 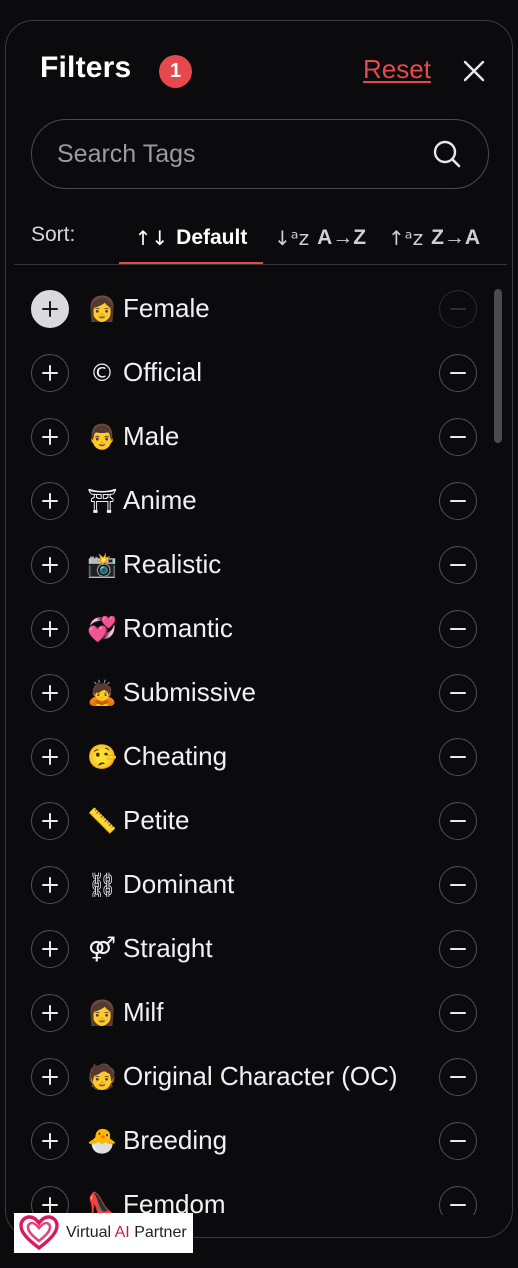 What do you see at coordinates (242, 1076) in the screenshot?
I see `tag-label: 🧑 Original Character (OC)` at bounding box center [242, 1076].